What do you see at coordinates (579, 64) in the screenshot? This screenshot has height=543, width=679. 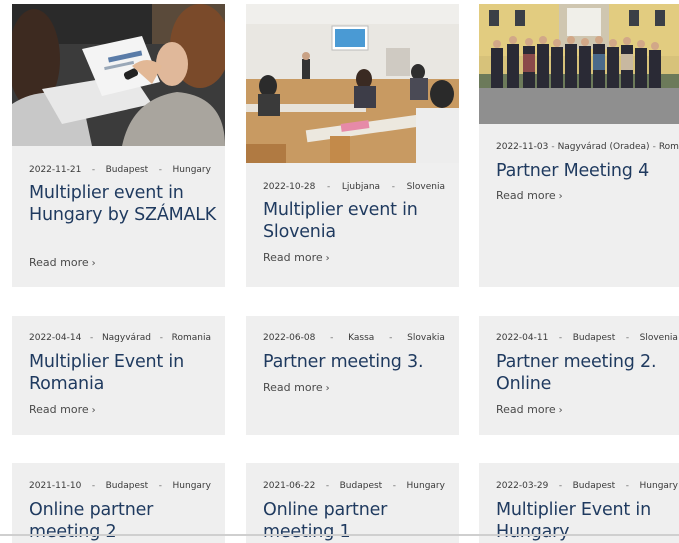 I see `event-photo-group-outdoor` at bounding box center [579, 64].